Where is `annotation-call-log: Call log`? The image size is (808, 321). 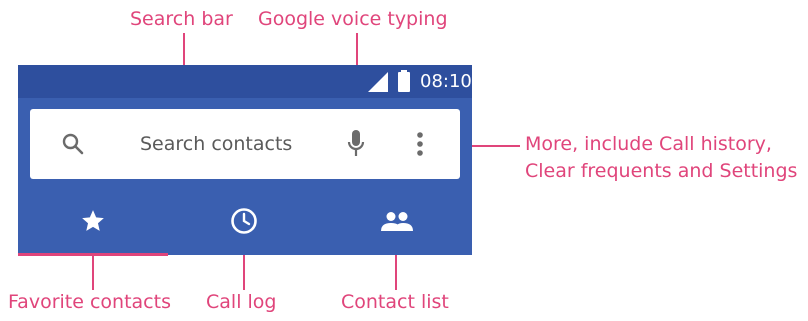
annotation-call-log: Call log is located at coordinates (241, 302).